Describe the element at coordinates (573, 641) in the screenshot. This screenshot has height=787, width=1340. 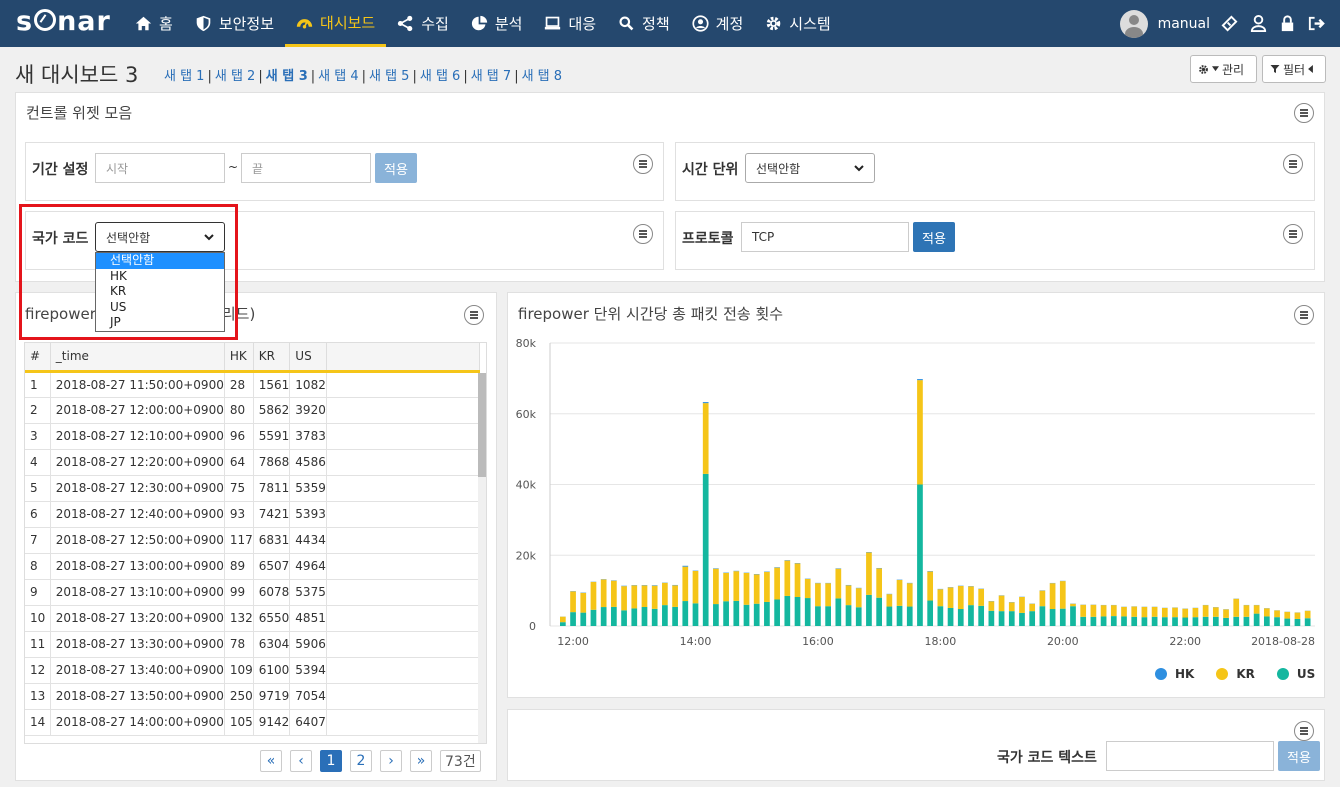
I see `x-tick-label: 12:00` at that location.